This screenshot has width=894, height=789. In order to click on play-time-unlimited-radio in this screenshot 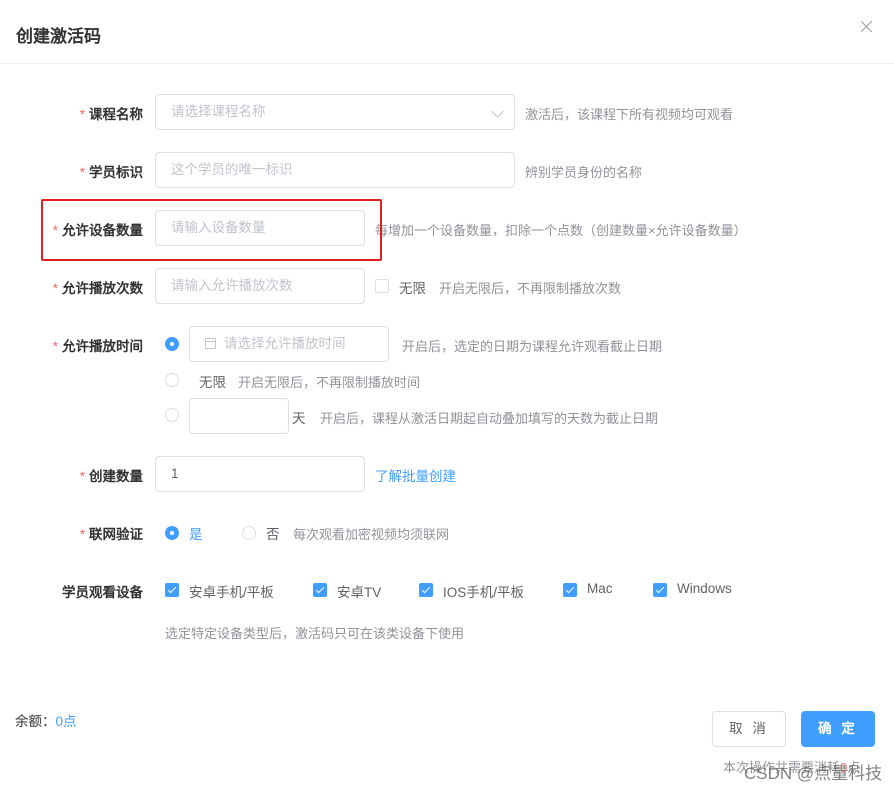, I will do `click(172, 380)`.